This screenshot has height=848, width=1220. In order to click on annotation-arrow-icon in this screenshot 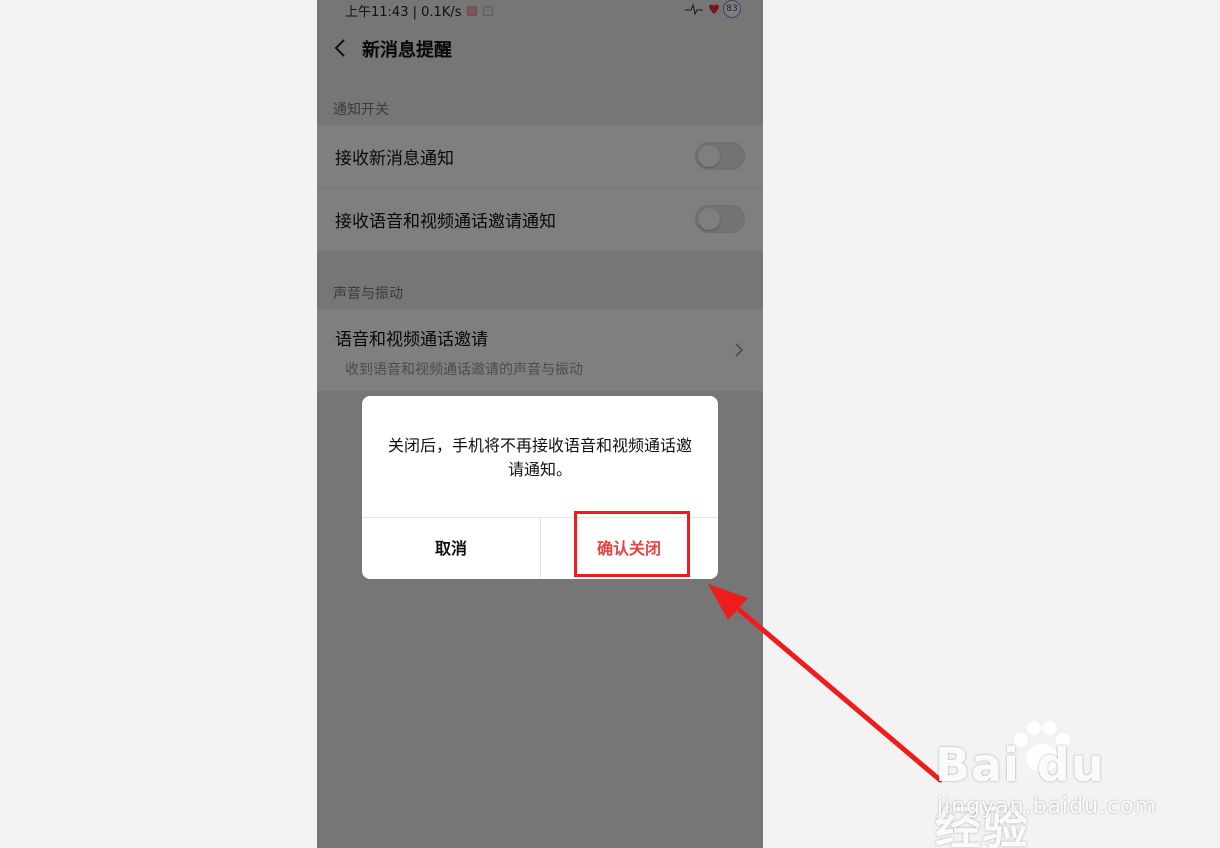, I will do `click(825, 683)`.